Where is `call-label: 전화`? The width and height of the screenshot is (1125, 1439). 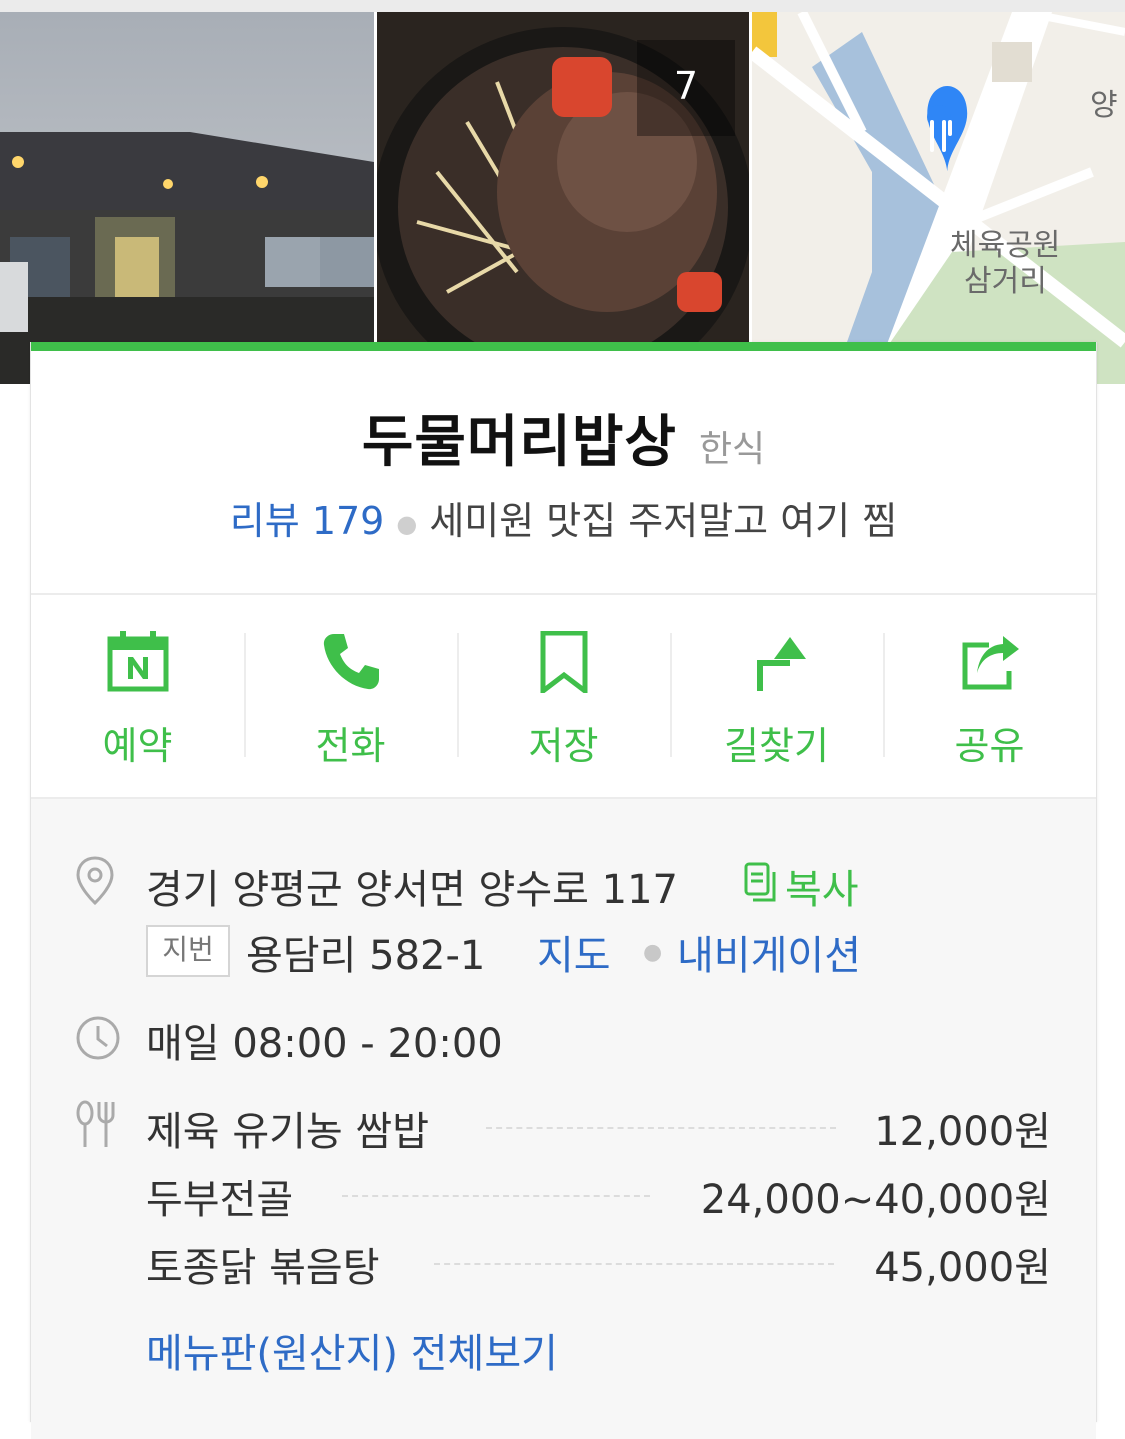 call-label: 전화 is located at coordinates (350, 746).